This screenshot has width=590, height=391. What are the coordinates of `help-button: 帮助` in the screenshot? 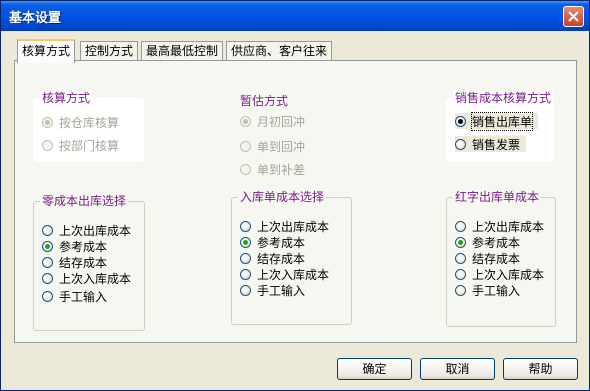 It's located at (540, 369).